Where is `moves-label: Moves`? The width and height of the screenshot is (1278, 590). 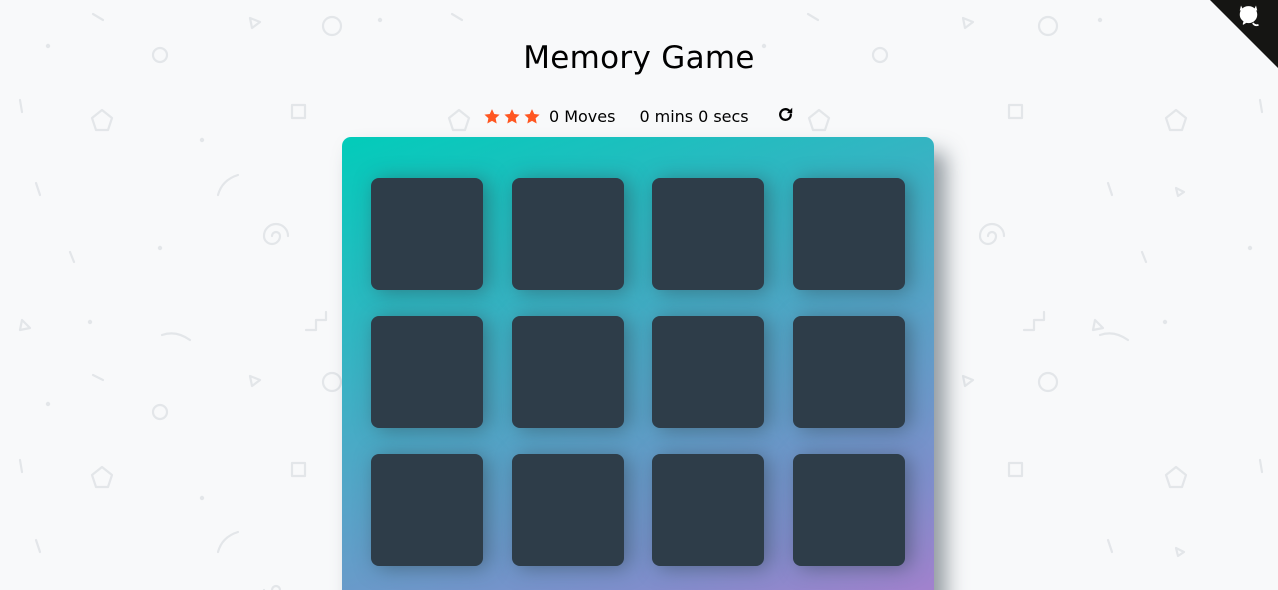
moves-label: Moves is located at coordinates (590, 116).